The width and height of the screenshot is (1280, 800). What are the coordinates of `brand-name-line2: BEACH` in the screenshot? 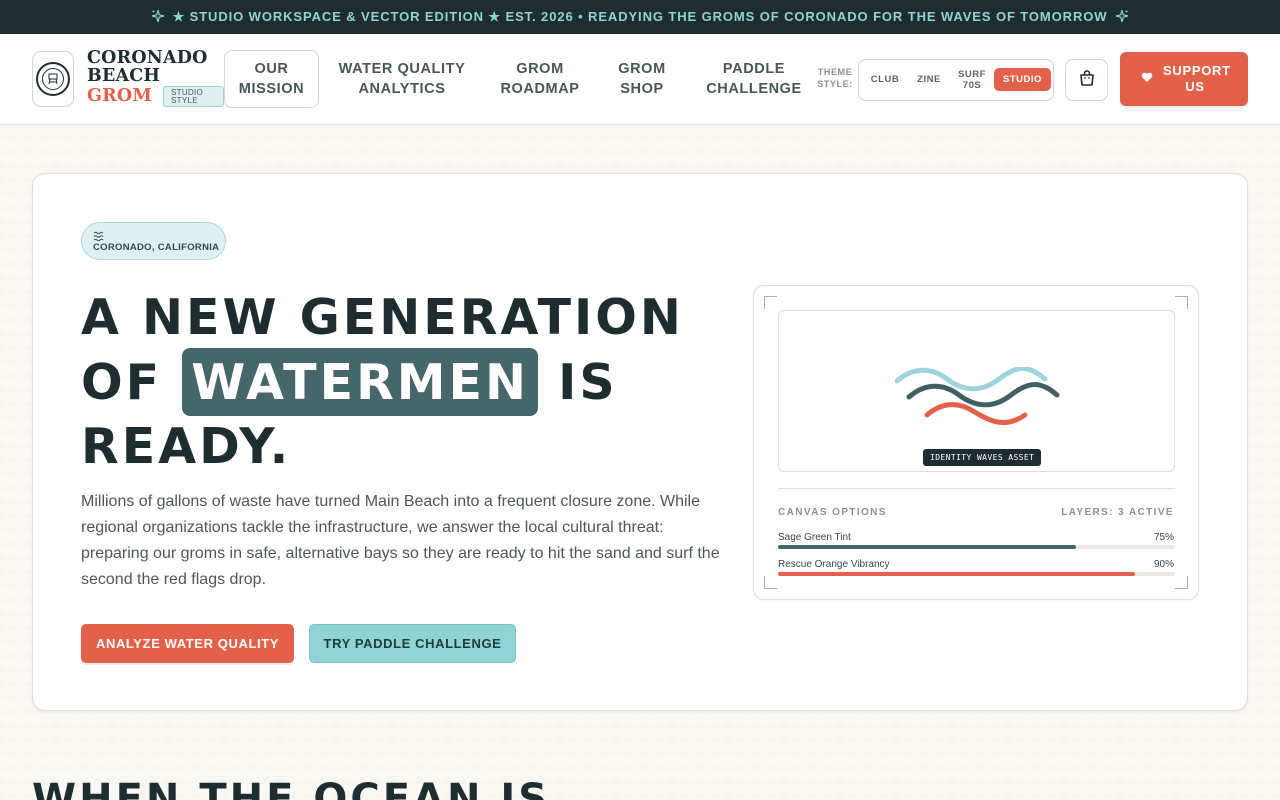 It's located at (124, 76).